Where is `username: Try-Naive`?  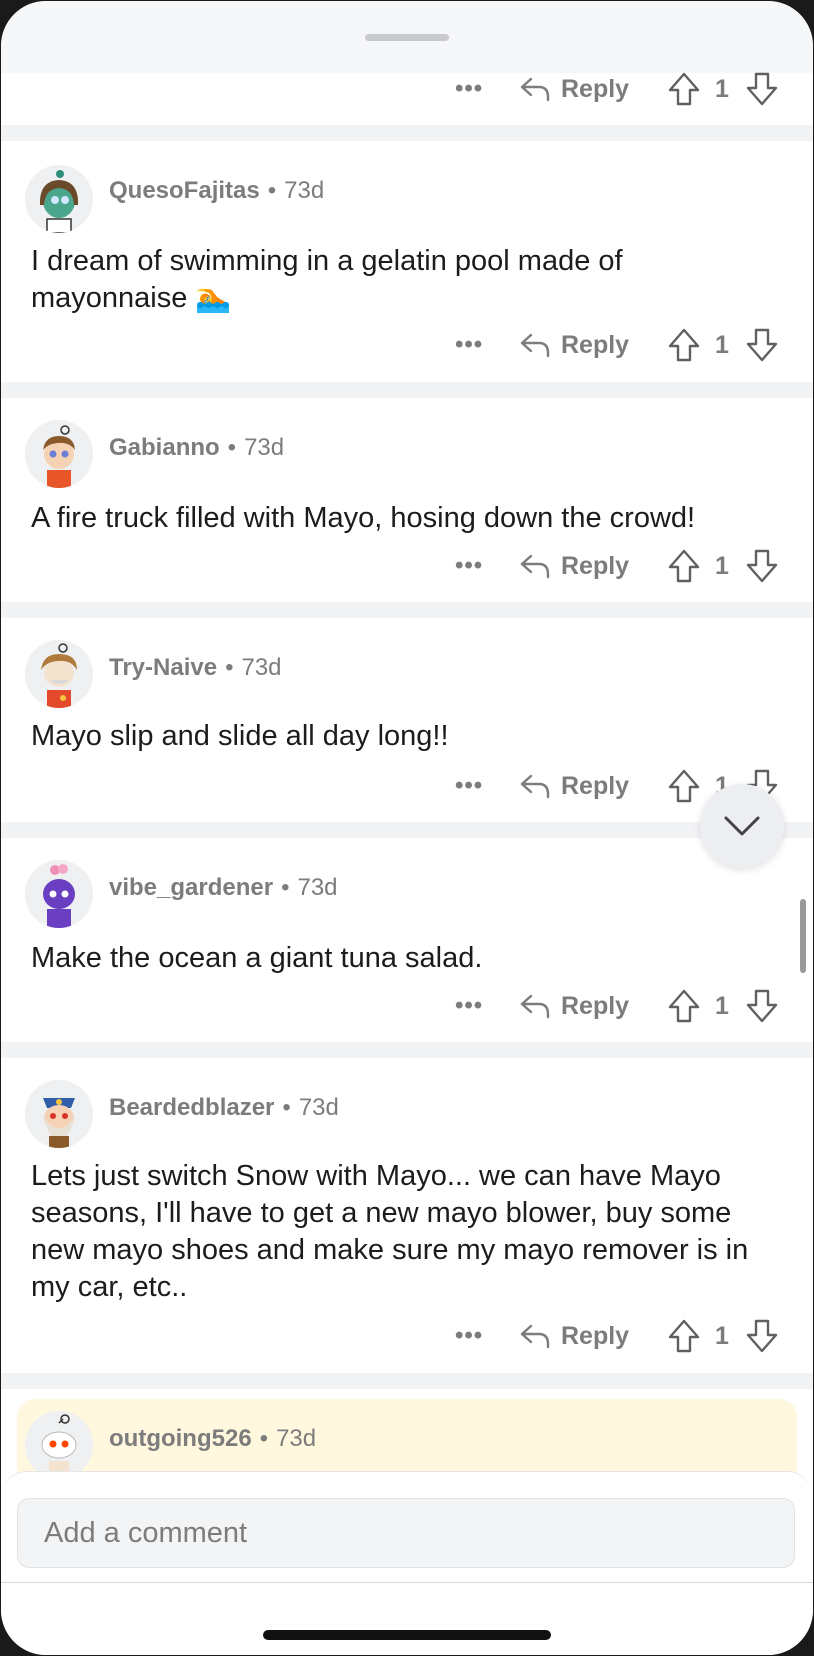
username: Try-Naive is located at coordinates (163, 667).